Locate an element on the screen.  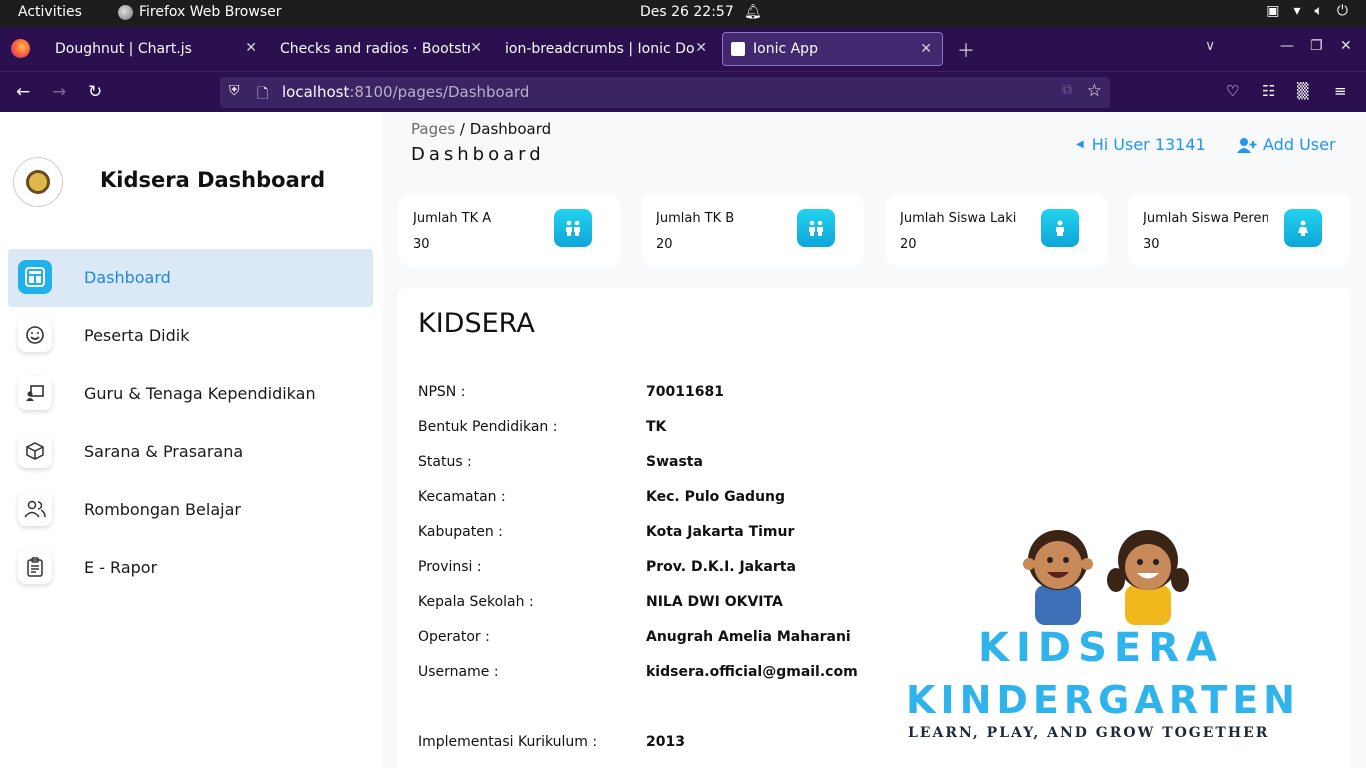
info-value: Prov. D.K.I. Jakarta is located at coordinates (721, 567).